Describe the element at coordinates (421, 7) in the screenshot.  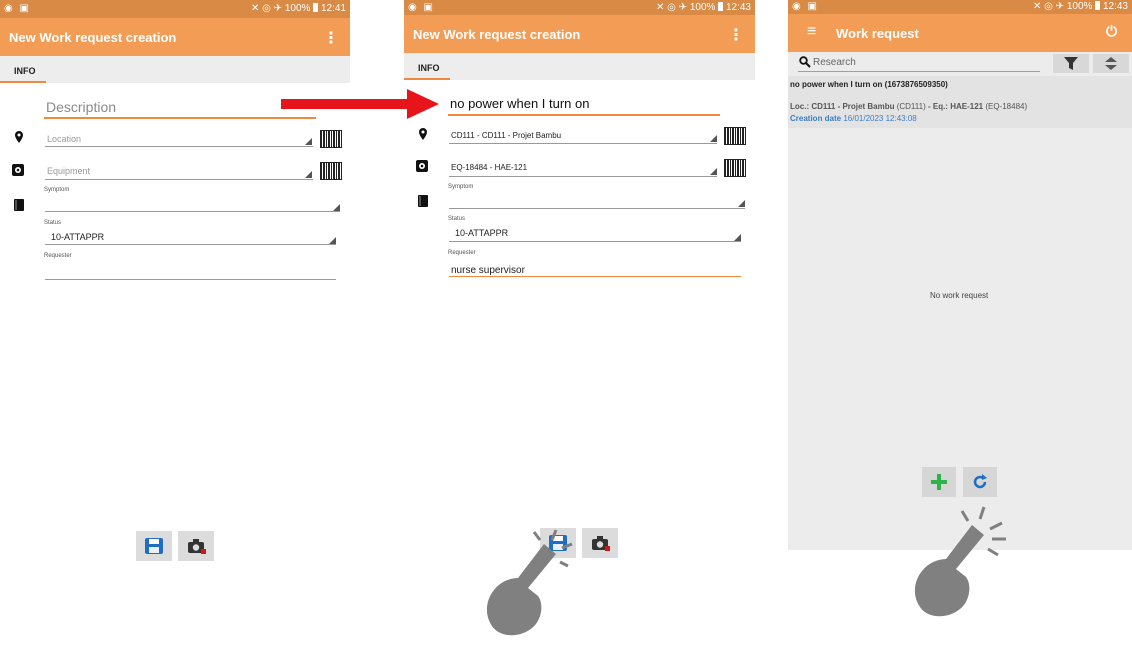
I see `status-left-icons: ◉ ▣` at that location.